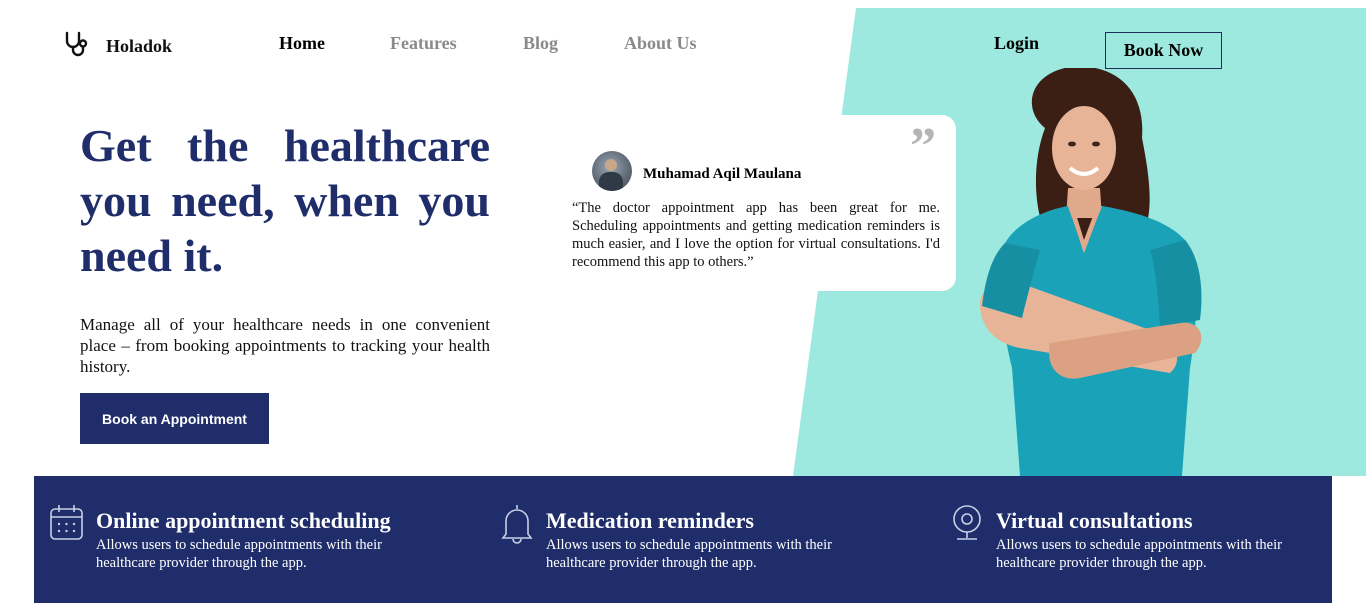 This screenshot has width=1366, height=616. I want to click on bell-icon, so click(517, 524).